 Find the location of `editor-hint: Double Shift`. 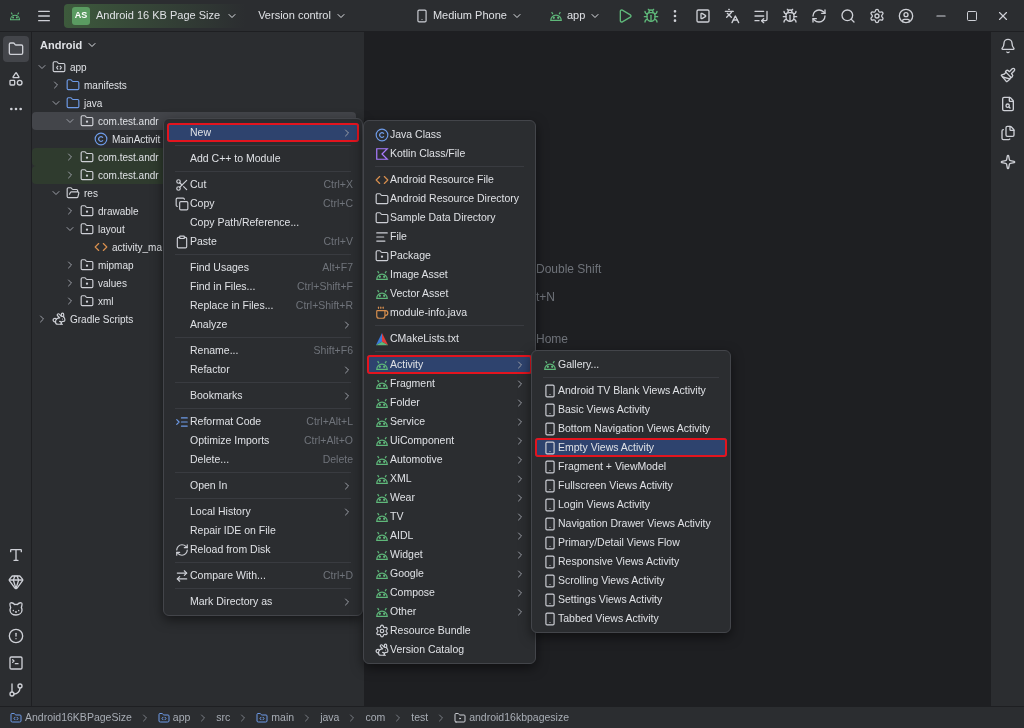

editor-hint: Double Shift is located at coordinates (569, 269).